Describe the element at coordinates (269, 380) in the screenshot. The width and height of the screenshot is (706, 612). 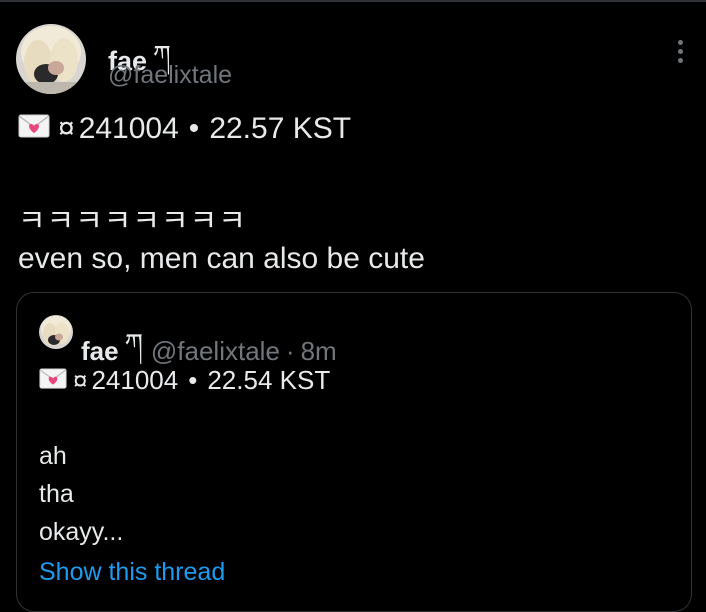
I see `quoted-time: 22.54 KST` at that location.